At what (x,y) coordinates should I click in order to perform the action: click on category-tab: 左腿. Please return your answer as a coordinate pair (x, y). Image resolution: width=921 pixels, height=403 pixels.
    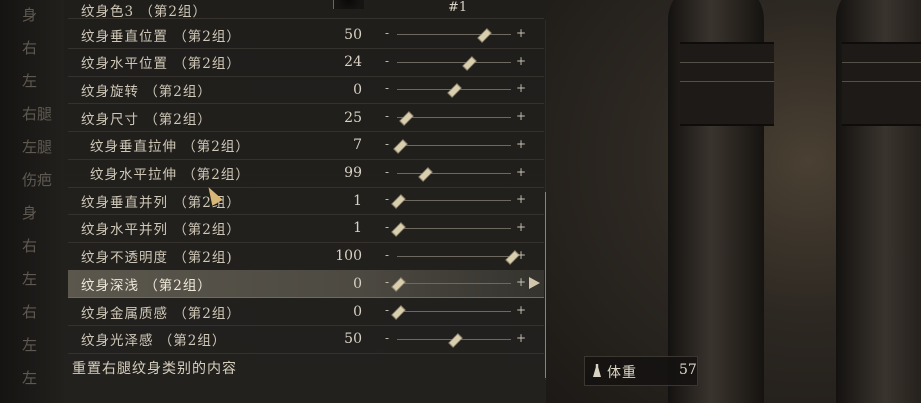
    Looking at the image, I should click on (42, 146).